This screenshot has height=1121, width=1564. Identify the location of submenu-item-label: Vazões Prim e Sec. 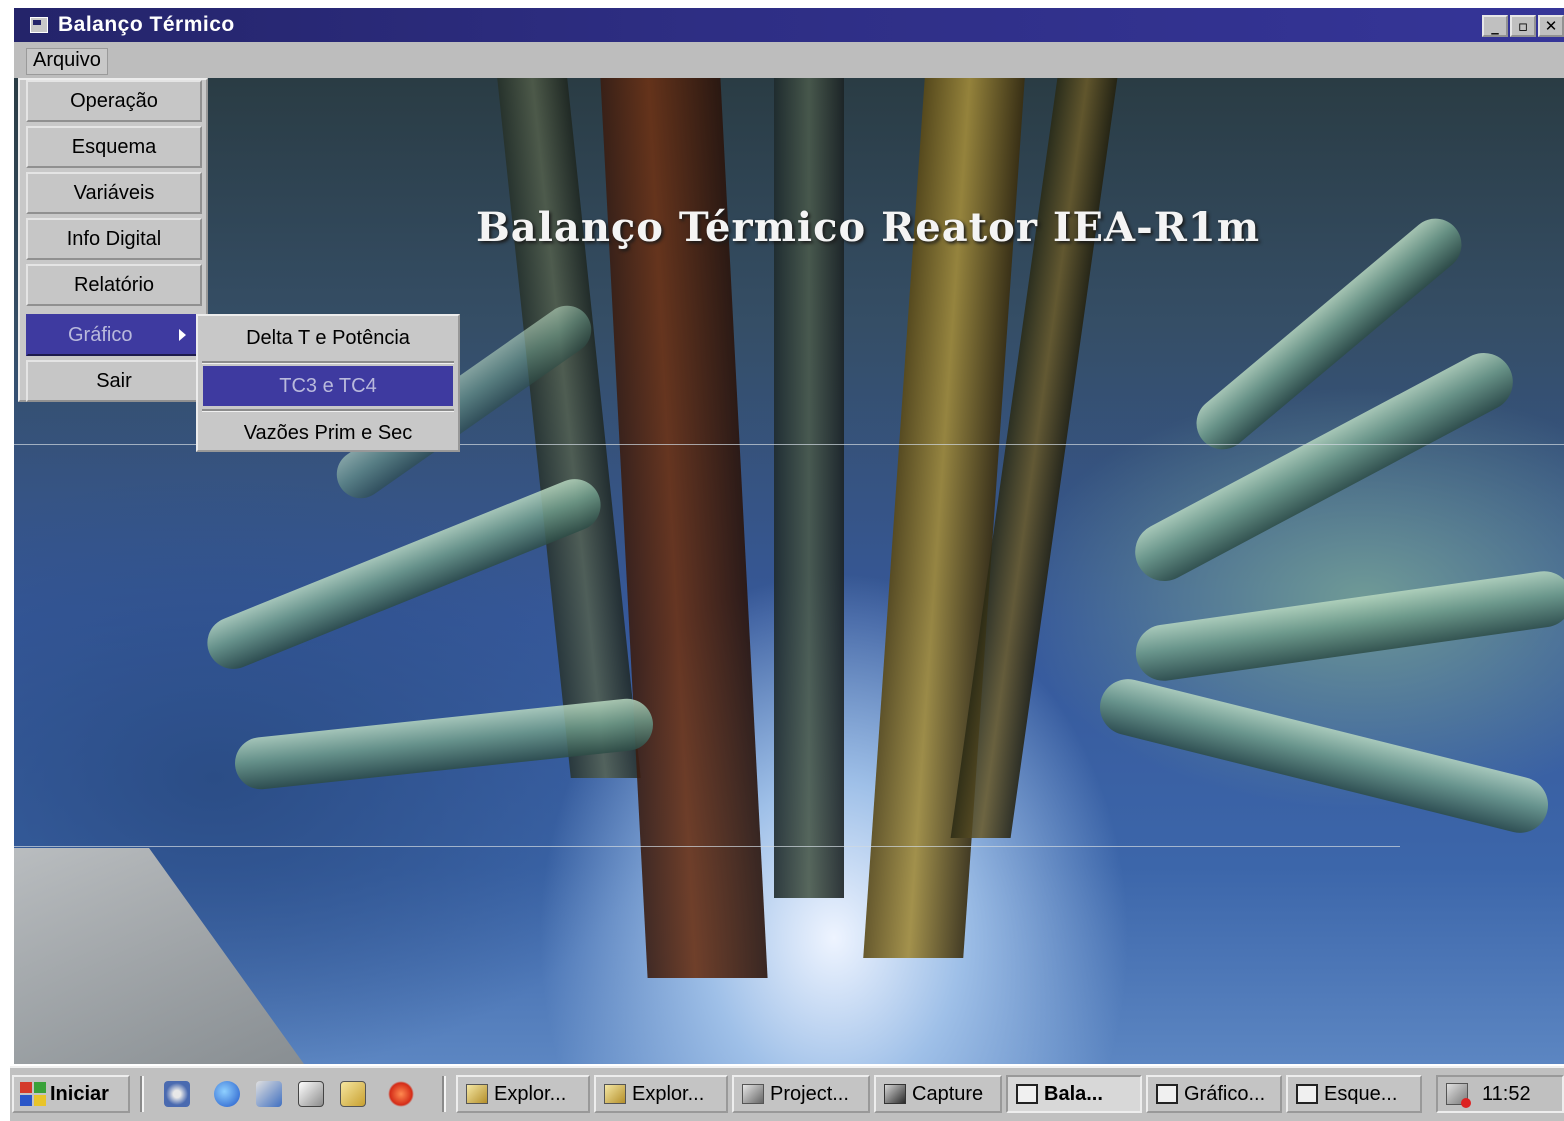
(328, 432).